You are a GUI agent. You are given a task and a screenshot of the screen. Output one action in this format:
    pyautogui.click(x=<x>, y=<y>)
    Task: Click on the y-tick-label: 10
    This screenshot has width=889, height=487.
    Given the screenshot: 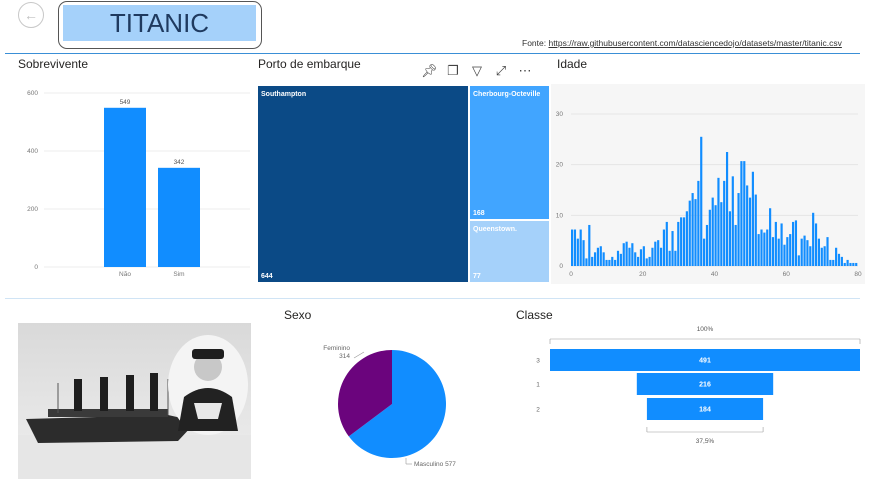 What is the action you would take?
    pyautogui.click(x=560, y=215)
    